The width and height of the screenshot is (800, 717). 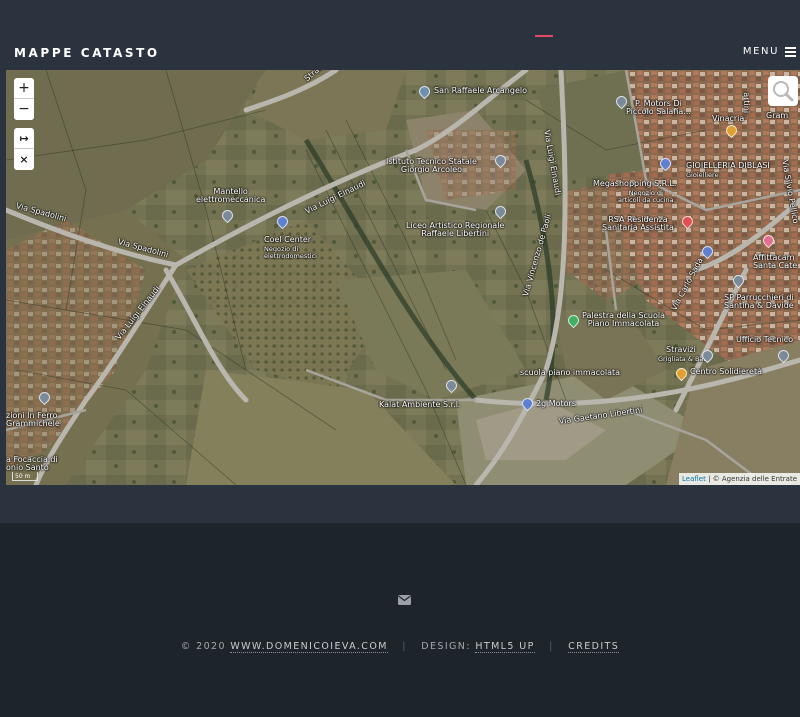 What do you see at coordinates (777, 115) in the screenshot?
I see `label-gram: Gram` at bounding box center [777, 115].